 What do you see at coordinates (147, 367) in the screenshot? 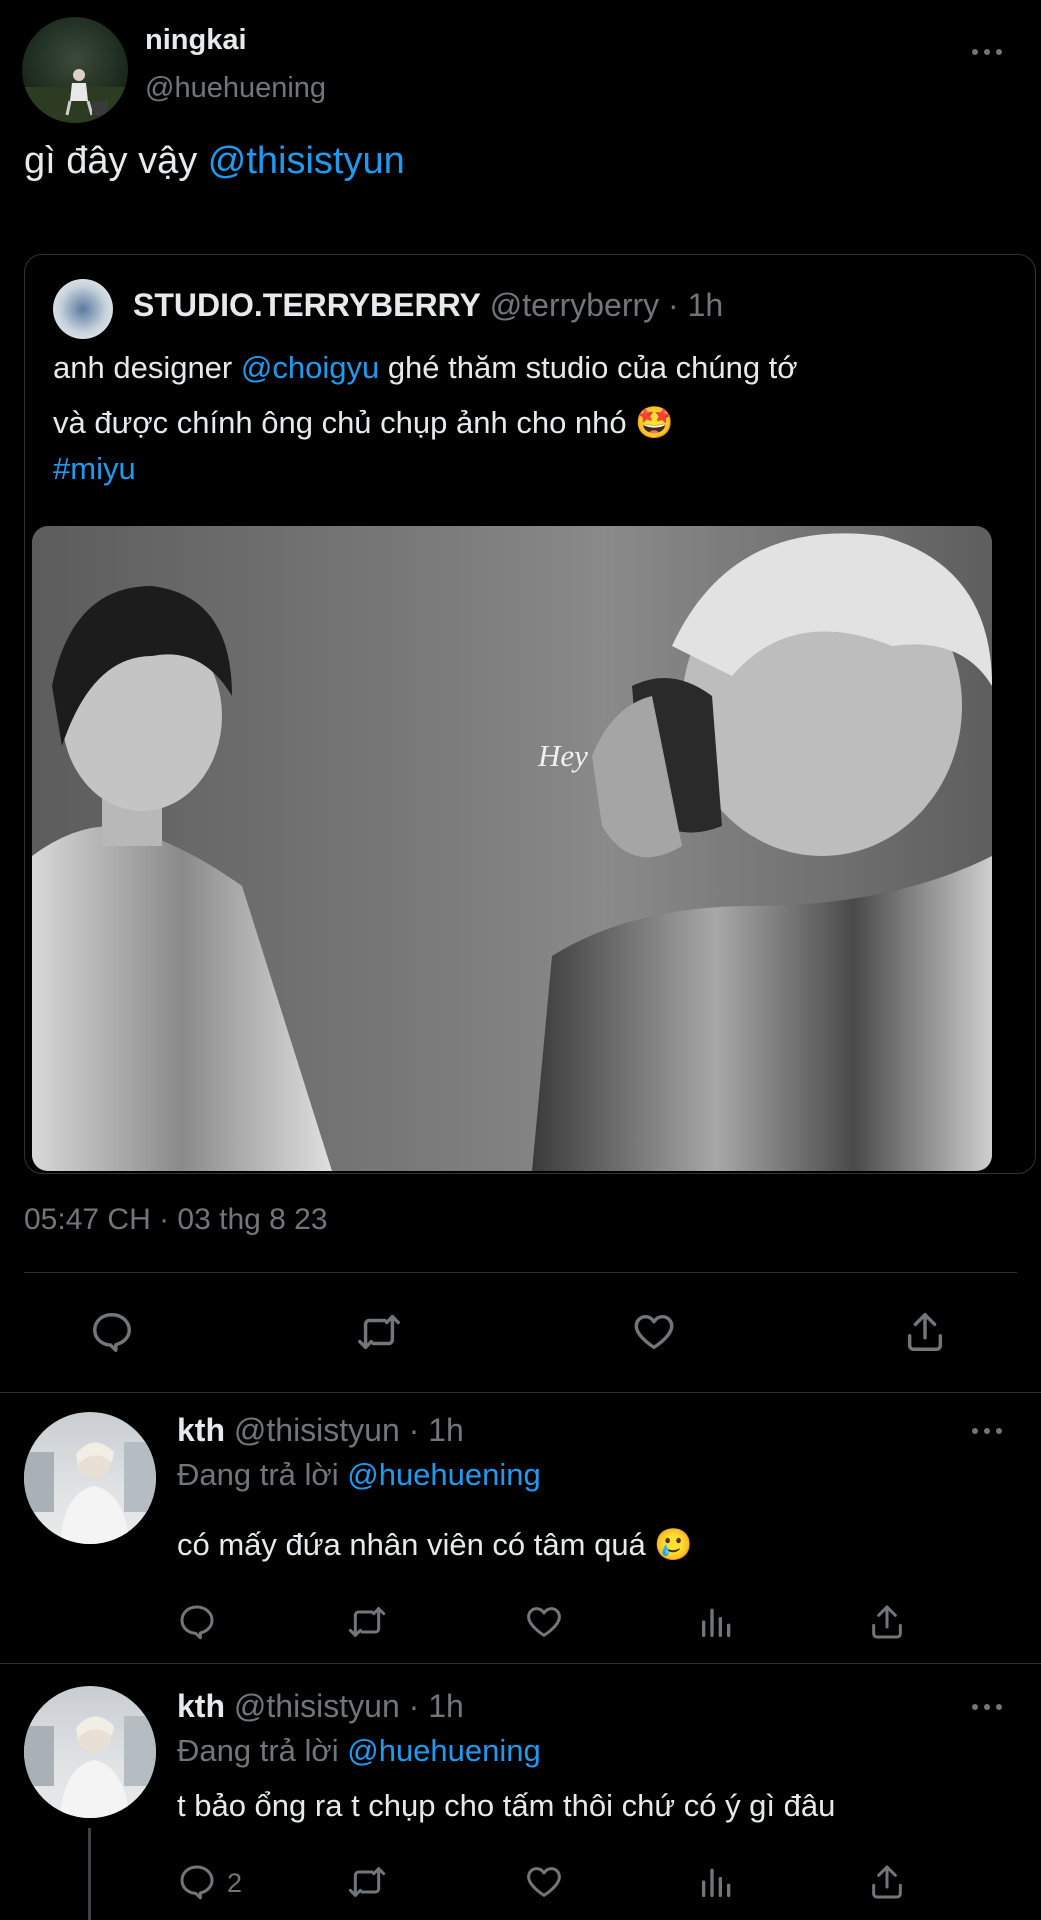
I see `quoted-text-prefix: anh designer` at bounding box center [147, 367].